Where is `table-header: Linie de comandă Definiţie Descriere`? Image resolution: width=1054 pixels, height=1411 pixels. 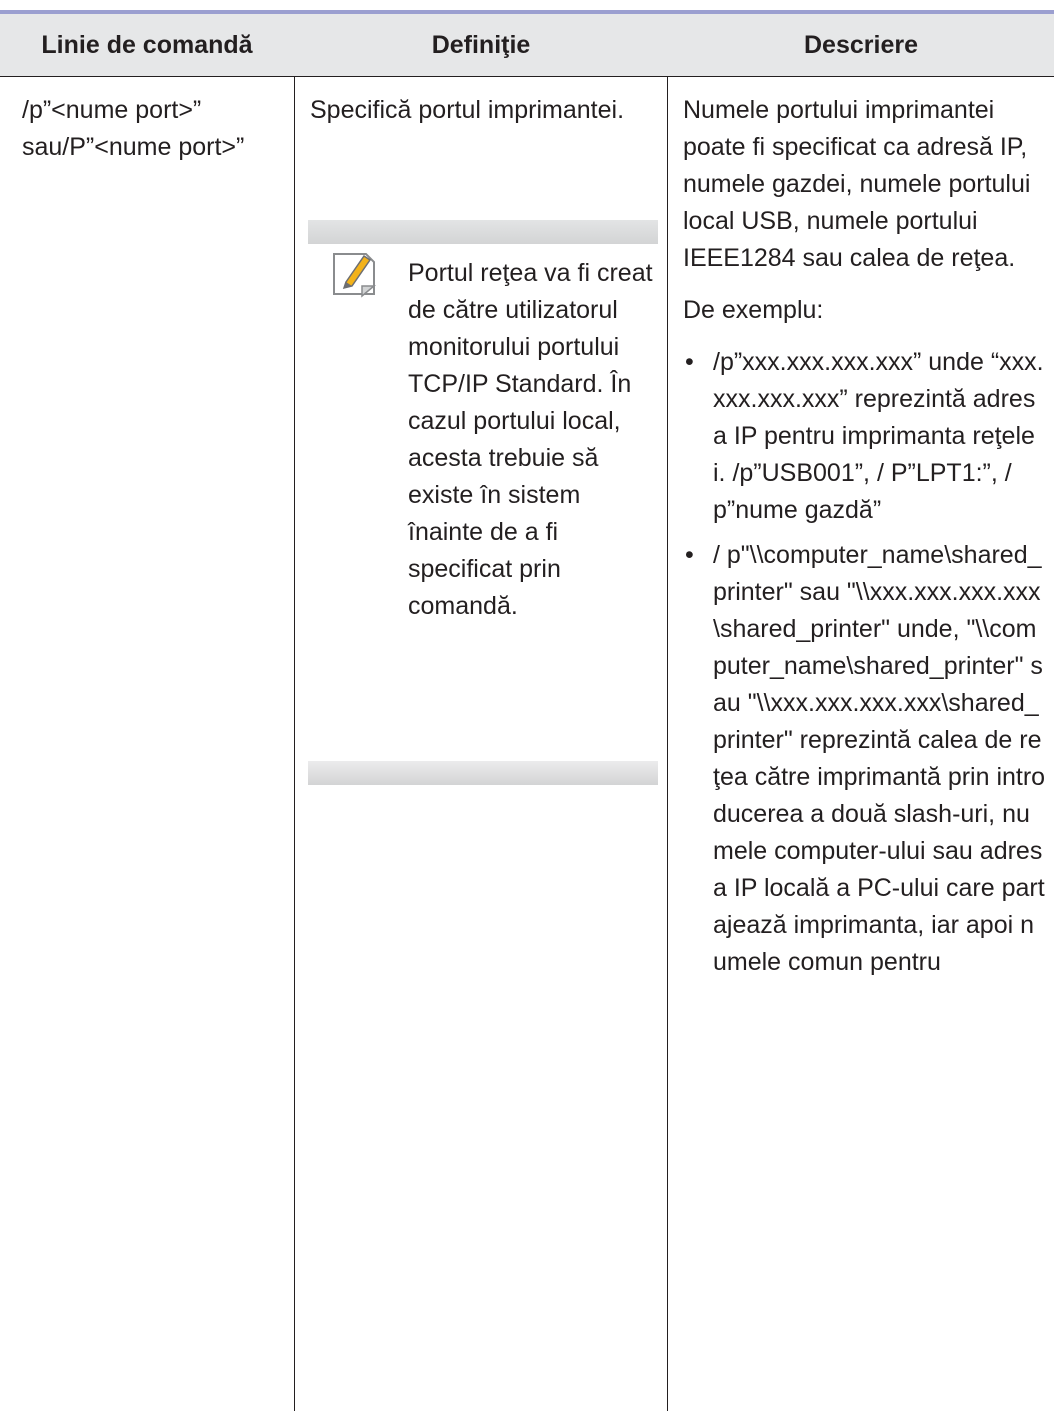
table-header: Linie de comandă Definiţie Descriere is located at coordinates (527, 45).